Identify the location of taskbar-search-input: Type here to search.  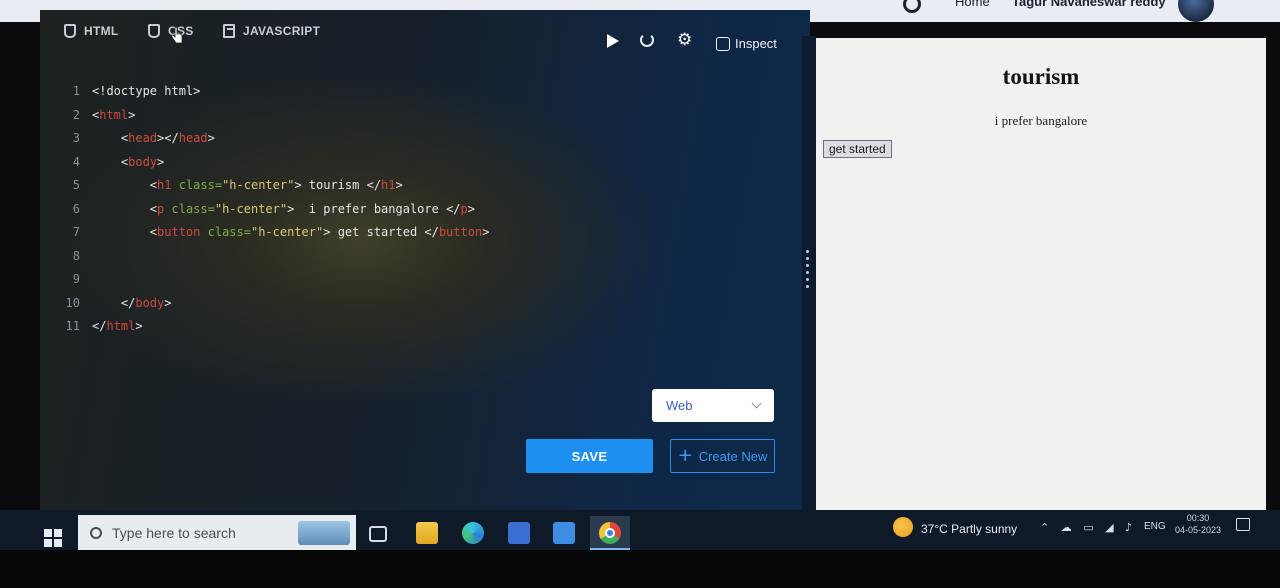
(217, 533).